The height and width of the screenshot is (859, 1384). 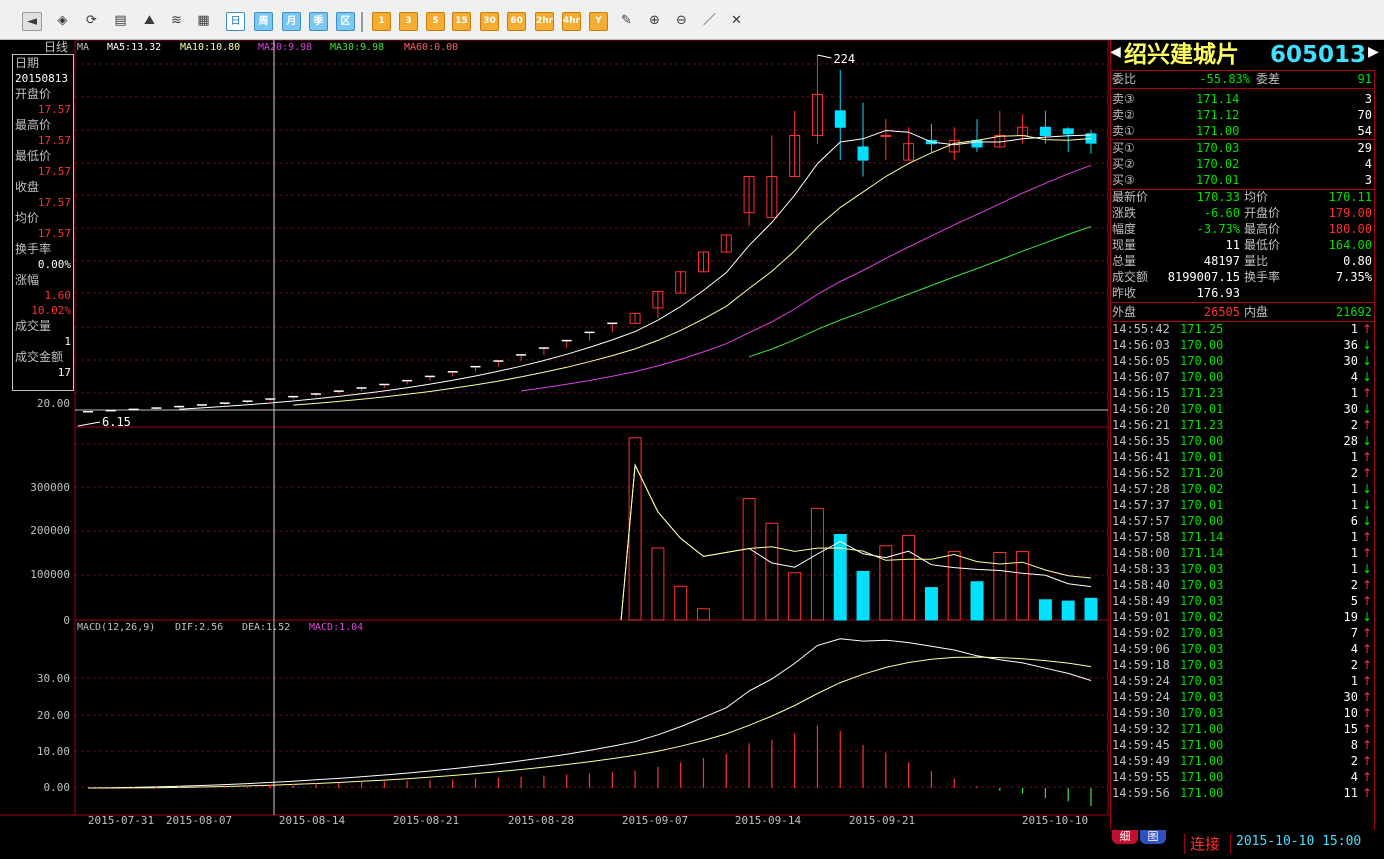 I want to click on period-60min-button: 60, so click(x=516, y=21).